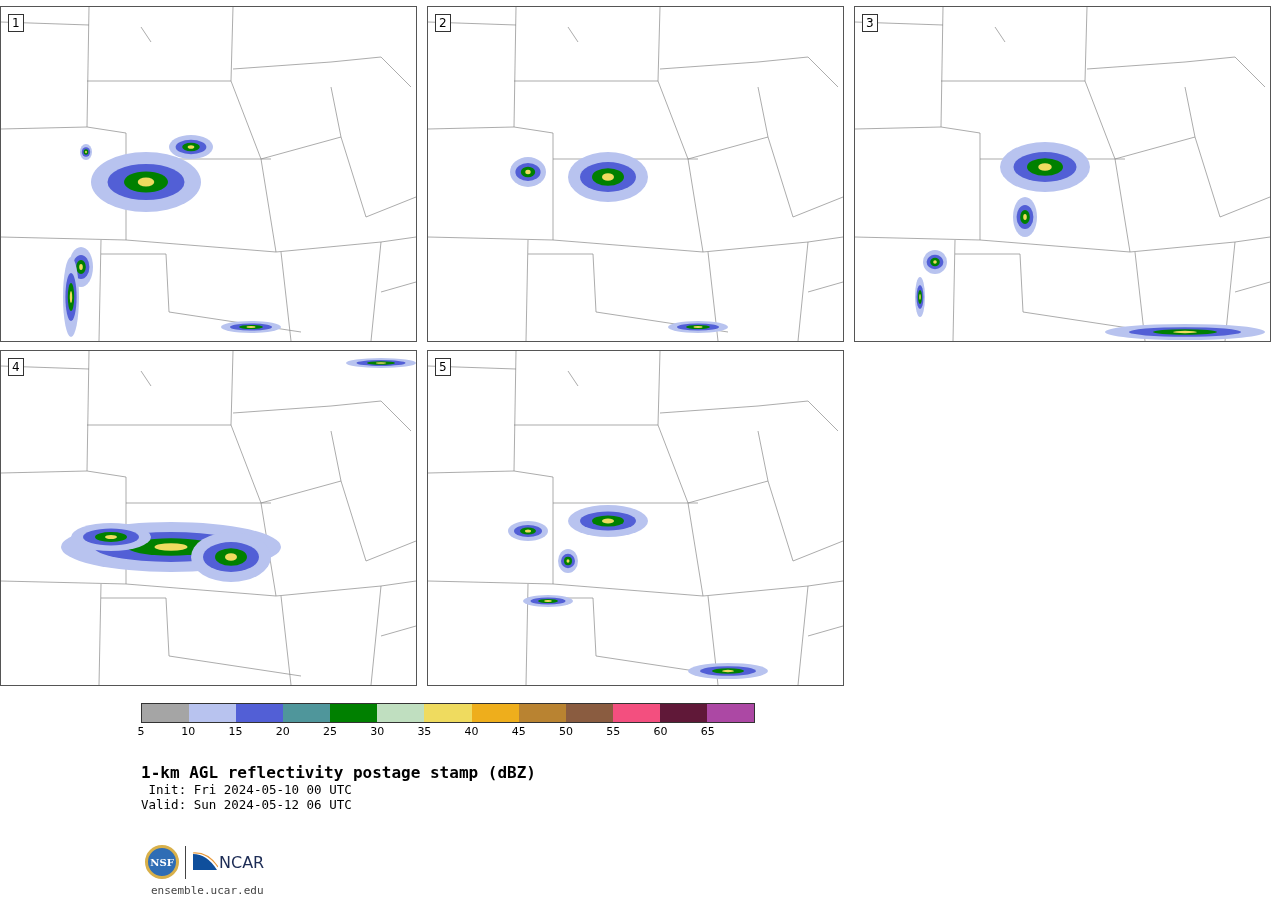 This screenshot has height=901, width=1280. I want to click on panel-number: 2, so click(443, 23).